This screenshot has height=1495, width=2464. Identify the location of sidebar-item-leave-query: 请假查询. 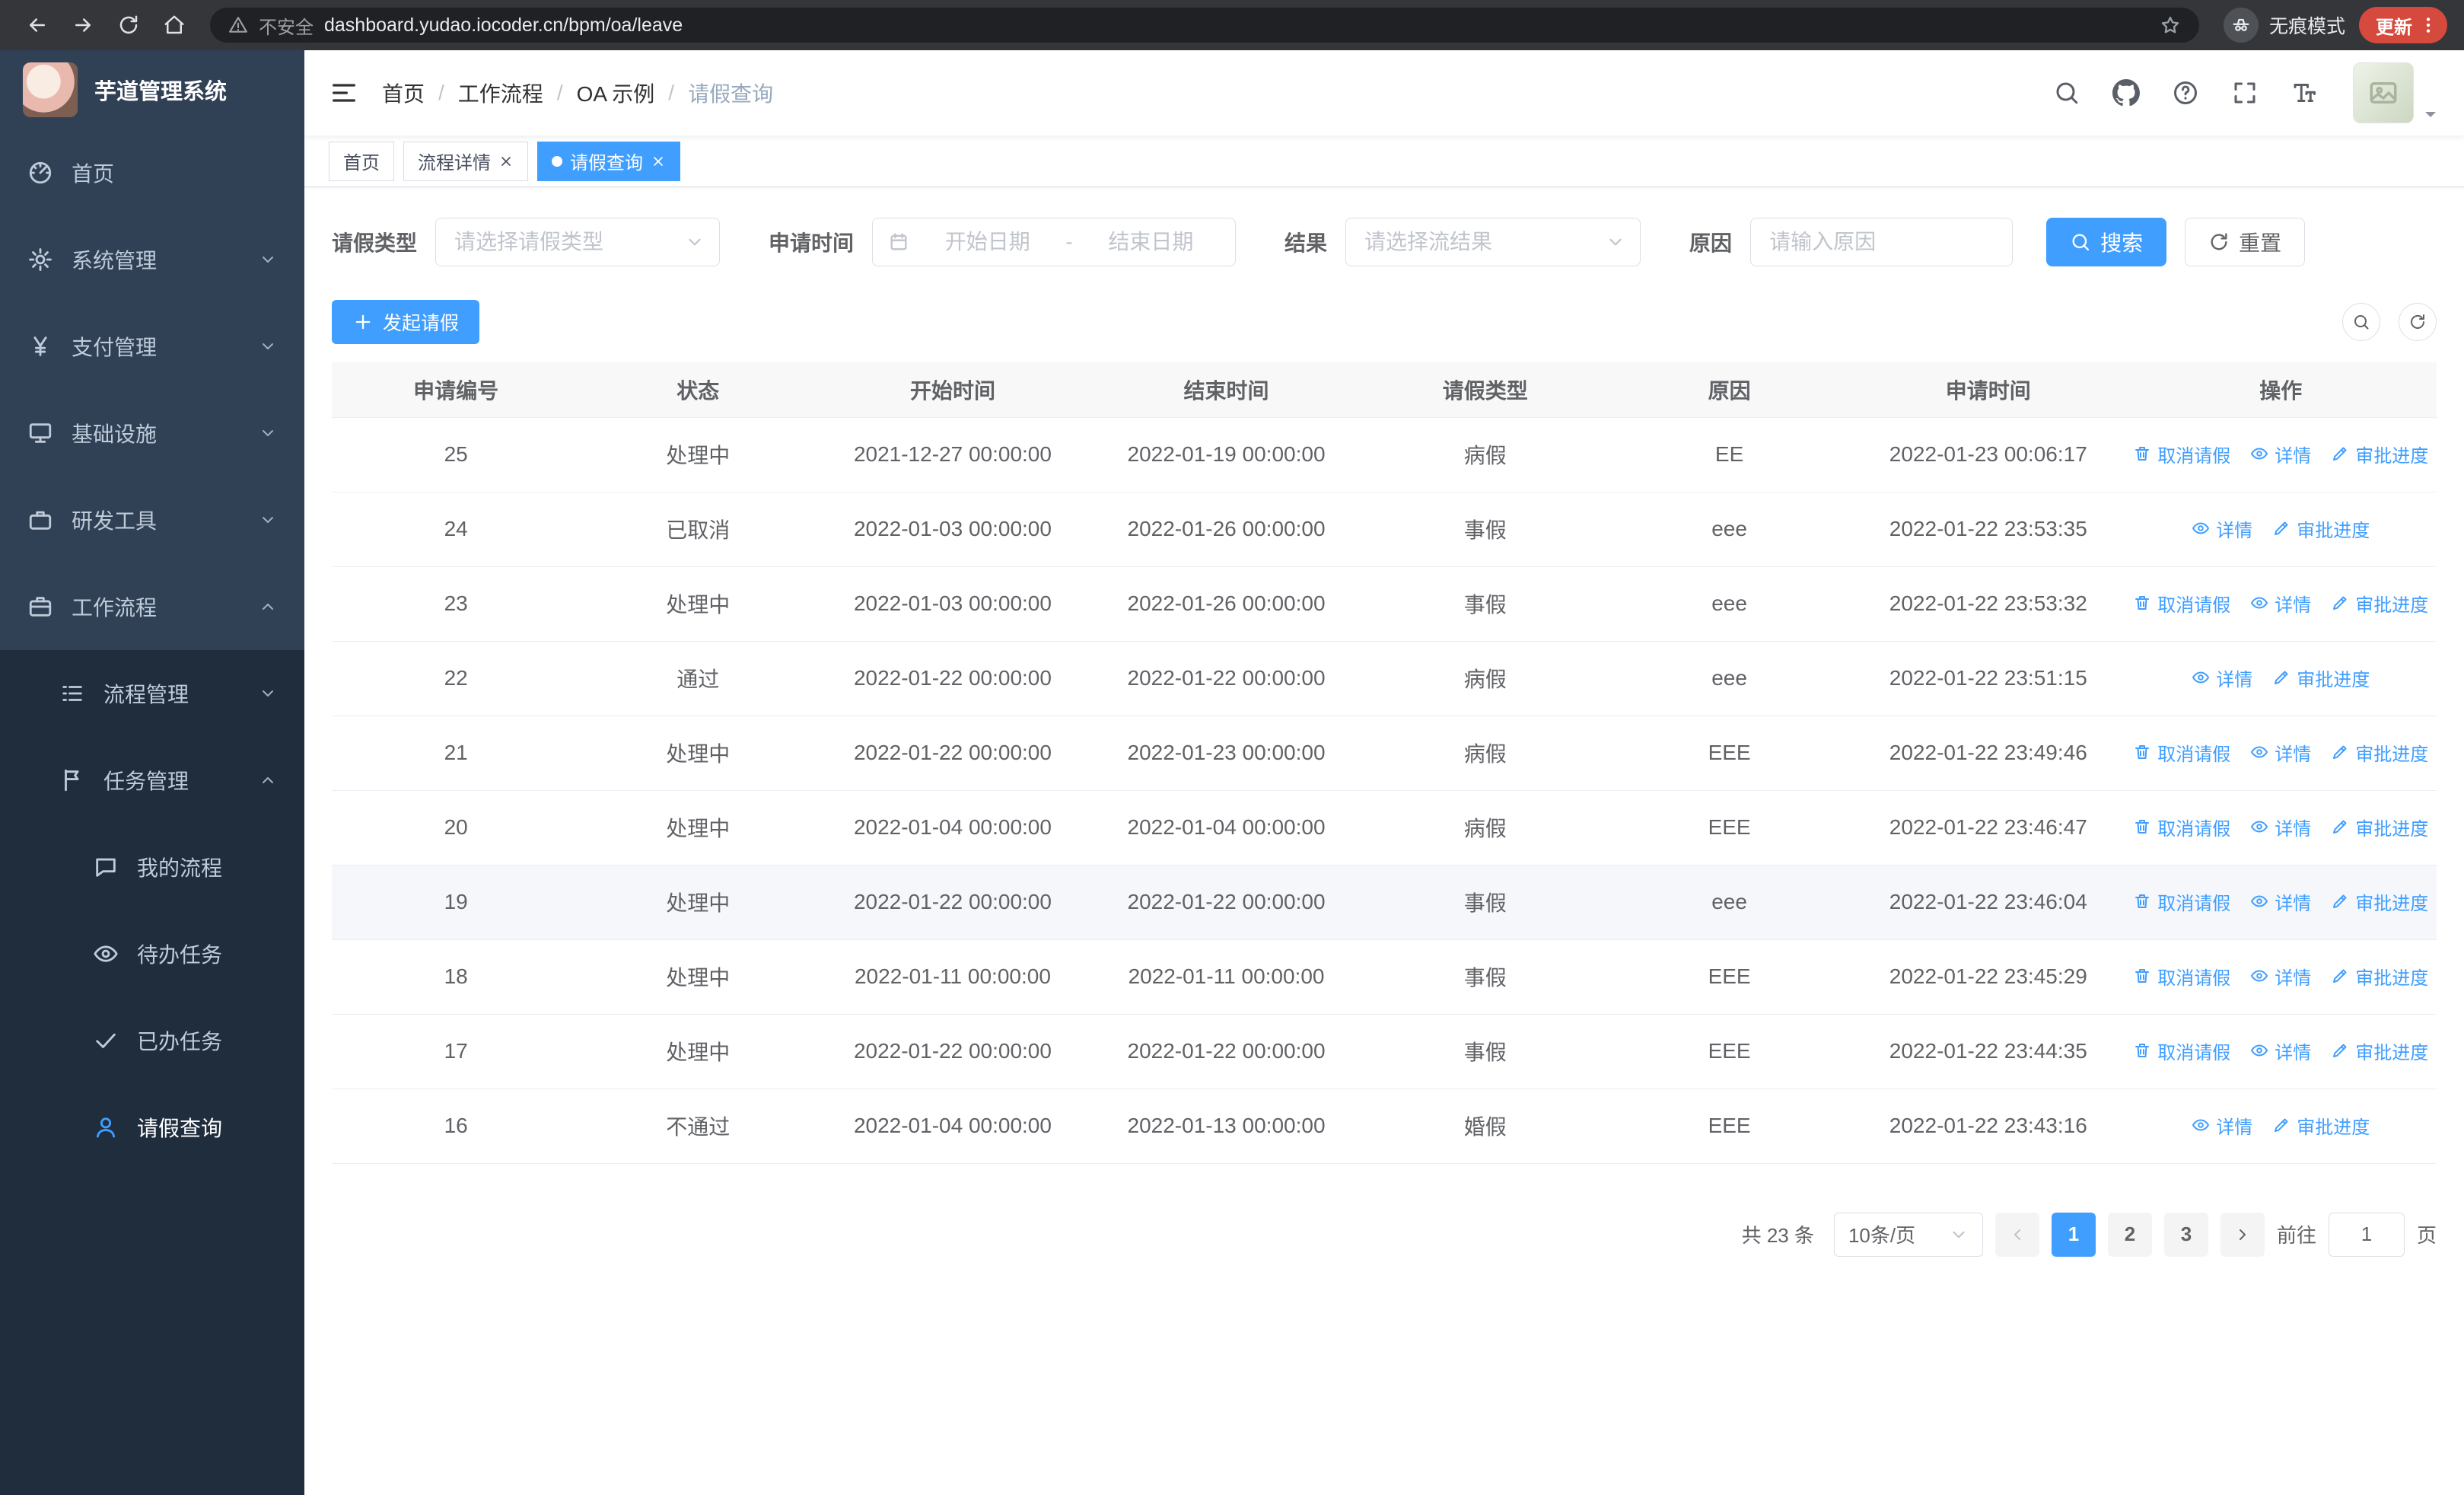
(152, 1127).